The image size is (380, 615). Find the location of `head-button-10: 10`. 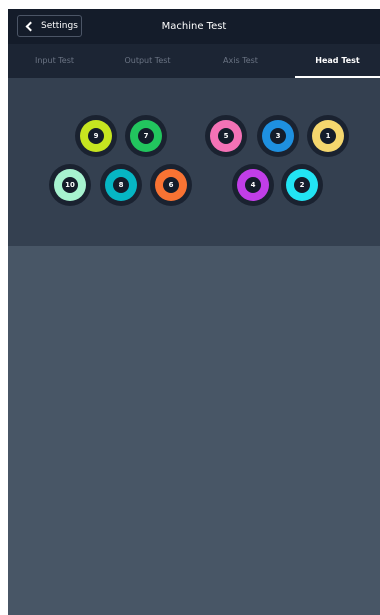

head-button-10: 10 is located at coordinates (70, 185).